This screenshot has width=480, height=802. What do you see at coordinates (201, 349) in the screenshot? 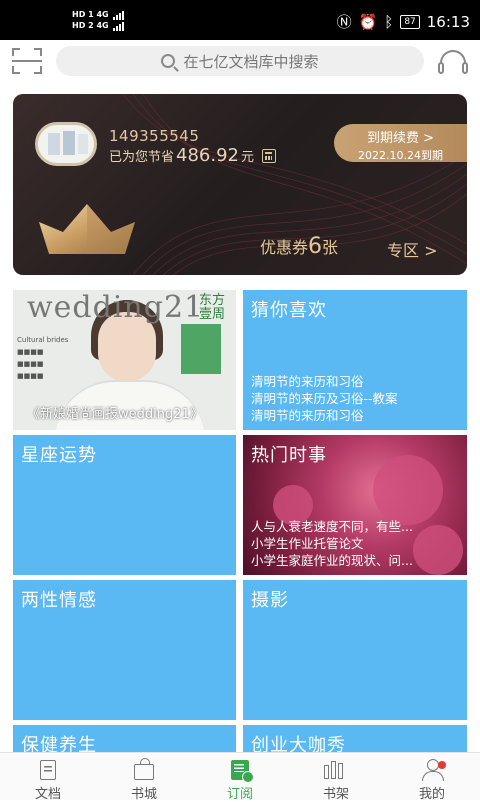
I see `magazine-badge` at bounding box center [201, 349].